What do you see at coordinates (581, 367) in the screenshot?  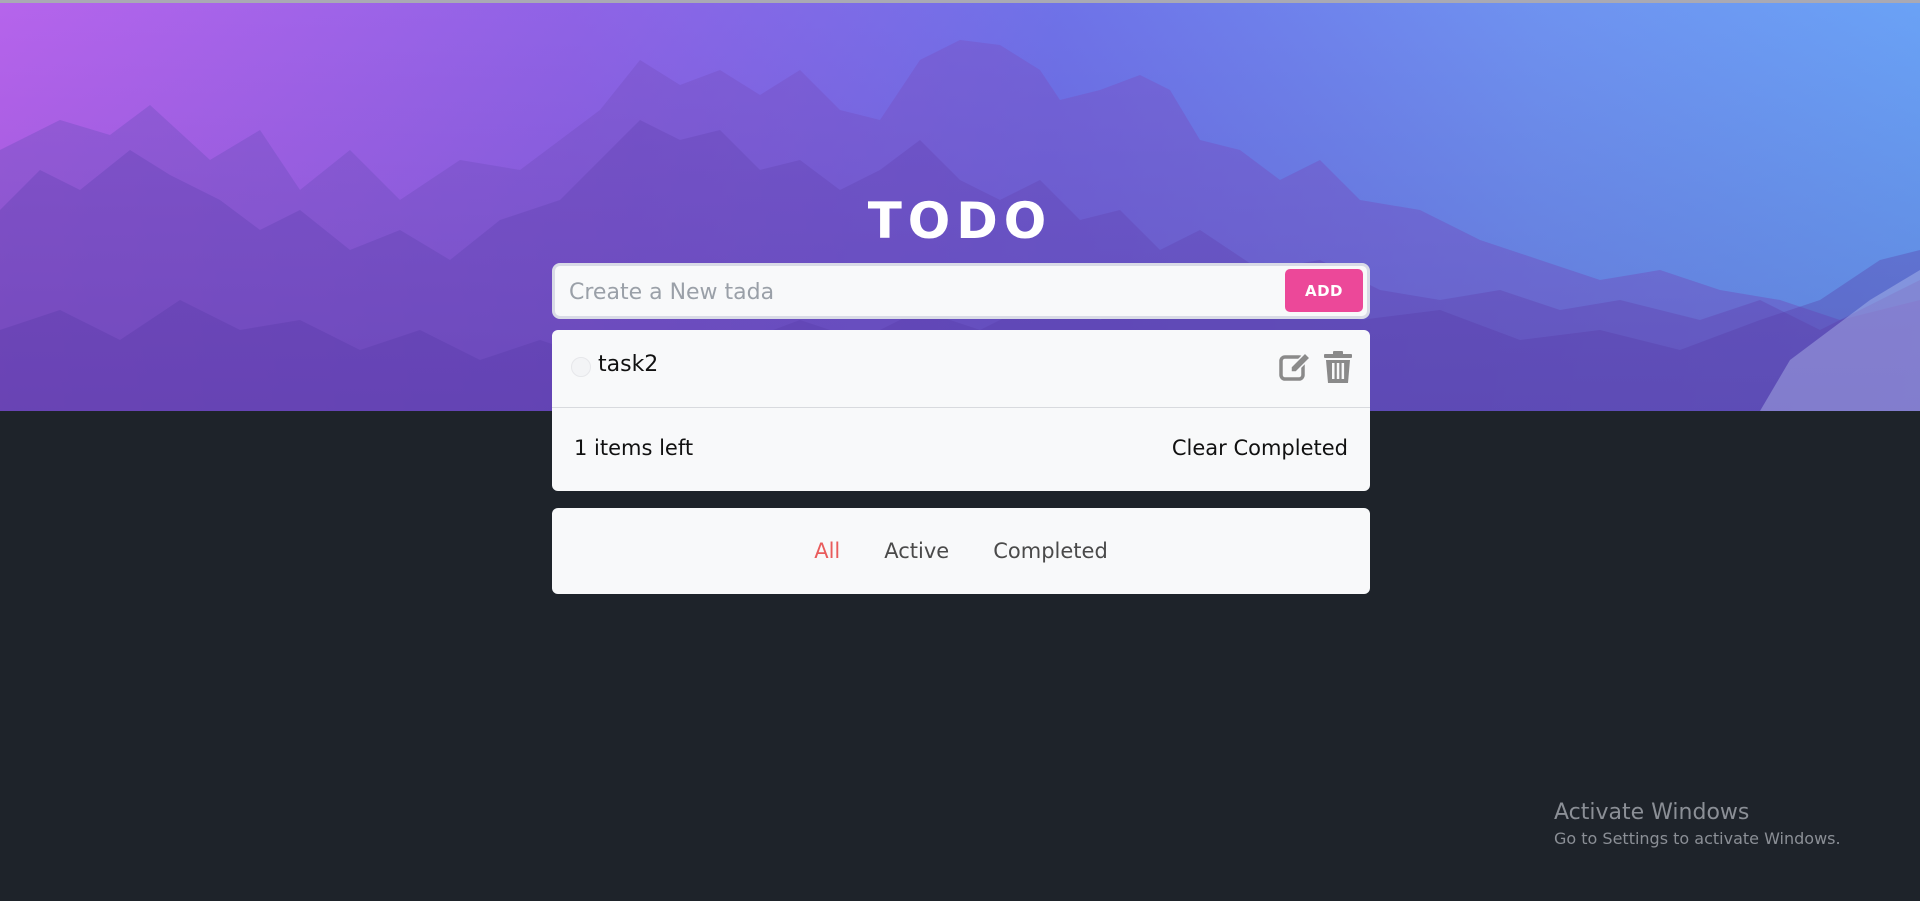 I see `todo-checkbox` at bounding box center [581, 367].